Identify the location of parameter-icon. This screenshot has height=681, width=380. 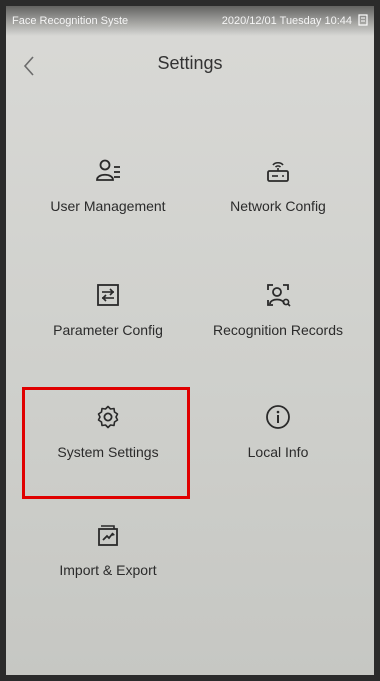
(108, 295).